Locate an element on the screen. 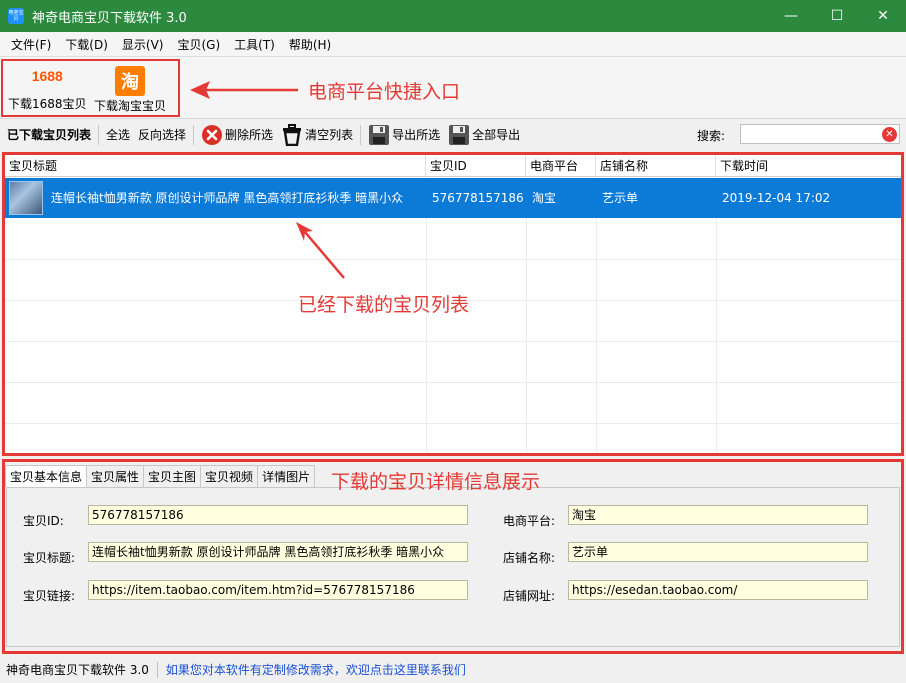 The height and width of the screenshot is (683, 906). item-title-field: 连帽长袖t恤男新款 原创设计师品牌 黑色高领打底衫秋季 暗黑小众 is located at coordinates (278, 552).